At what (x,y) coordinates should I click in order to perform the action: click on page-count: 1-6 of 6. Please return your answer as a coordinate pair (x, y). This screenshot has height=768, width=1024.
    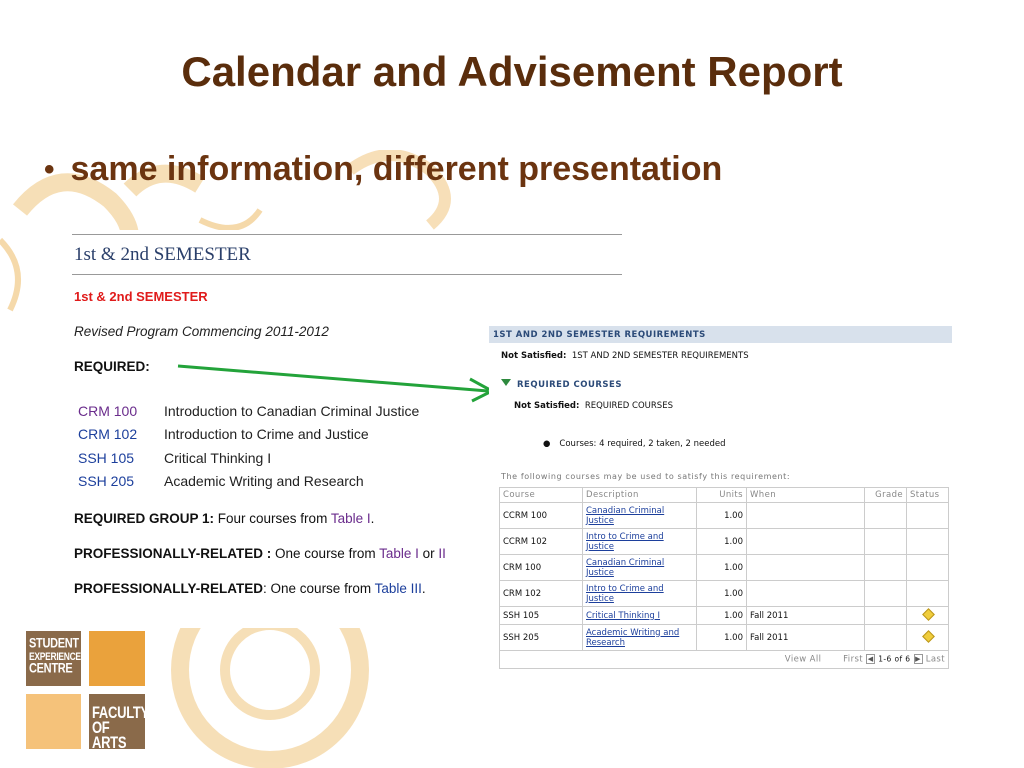
    Looking at the image, I should click on (894, 659).